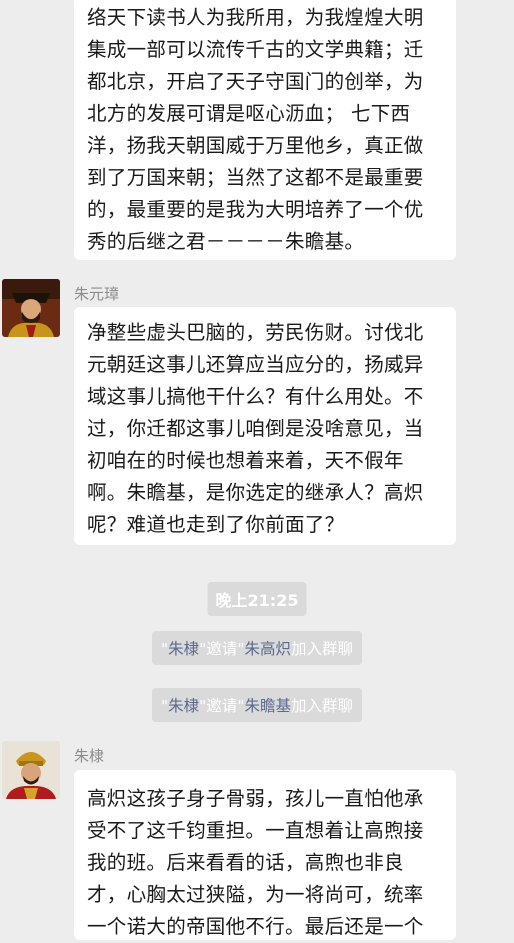  I want to click on system-notice-invite: "朱棣"邀请"朱瞻基加入群聊, so click(257, 705).